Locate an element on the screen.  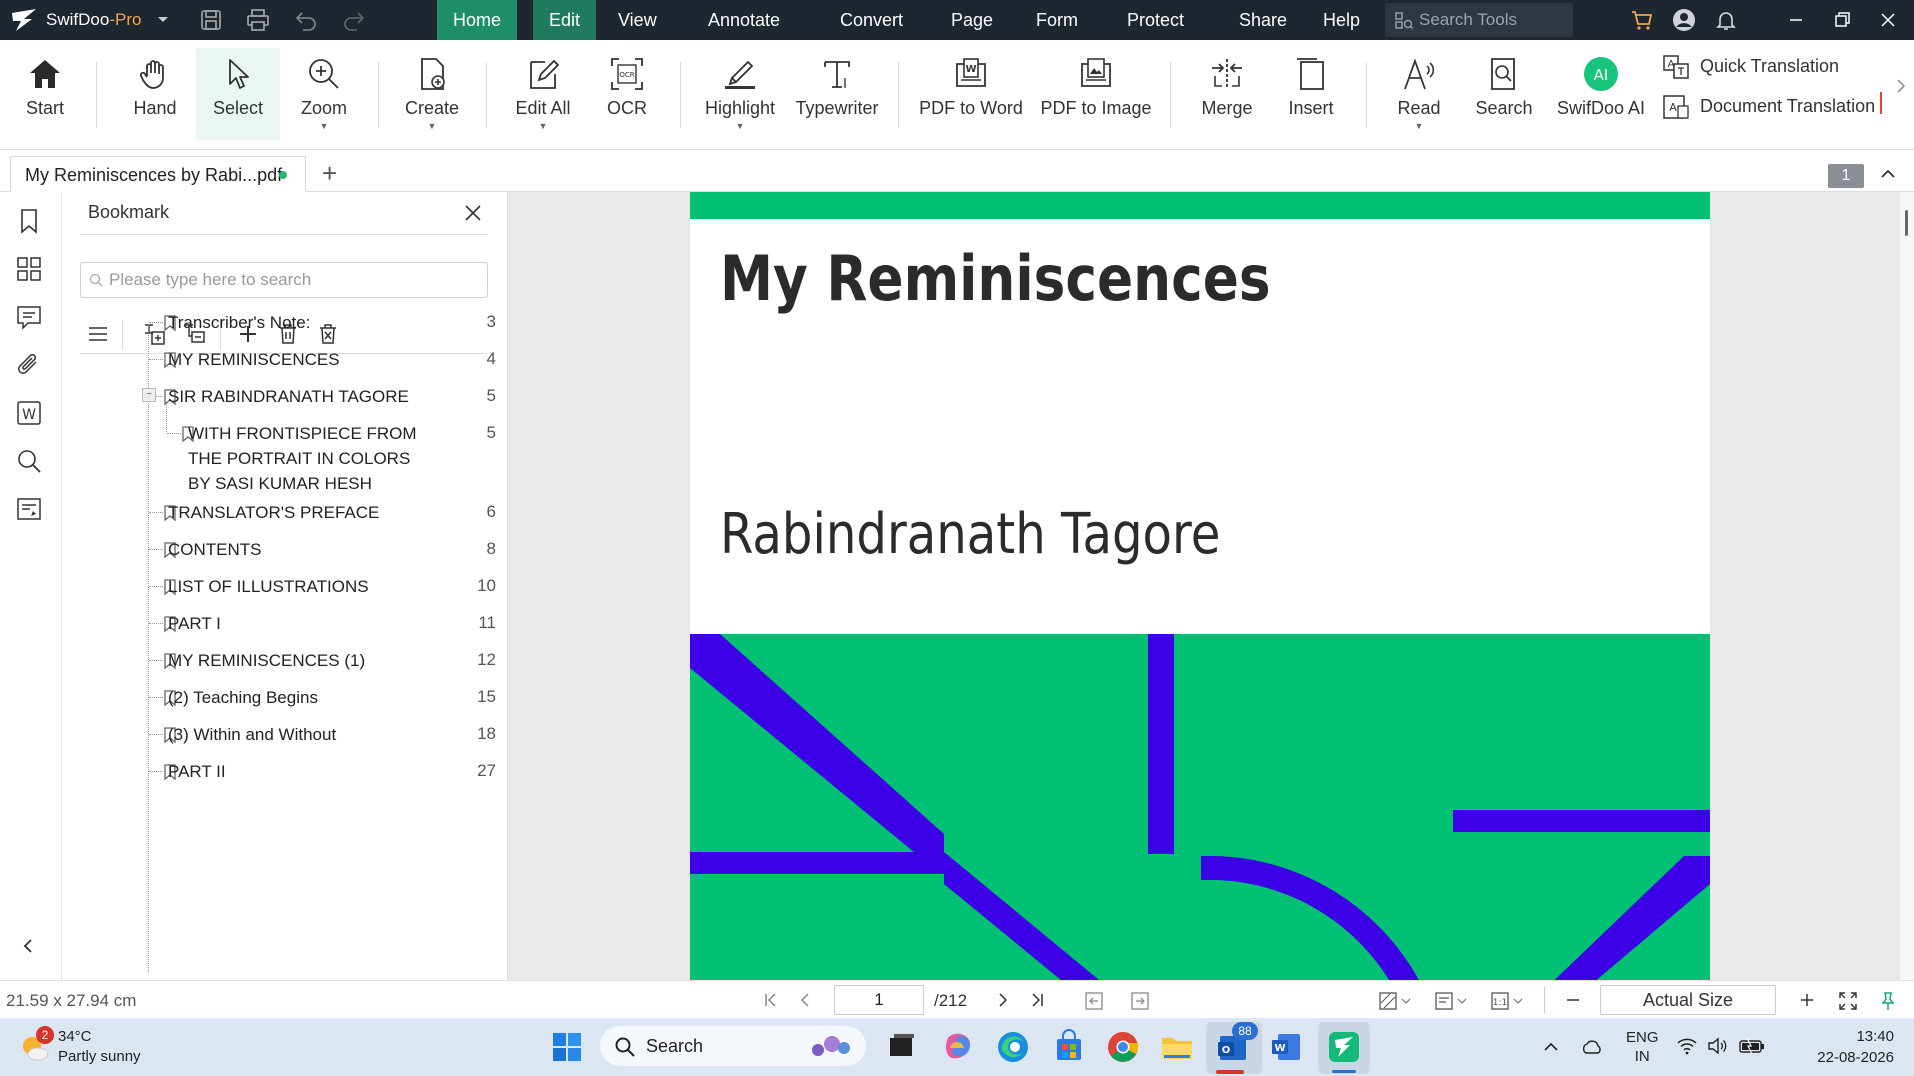
swifdoo-app-icon is located at coordinates (1344, 1047).